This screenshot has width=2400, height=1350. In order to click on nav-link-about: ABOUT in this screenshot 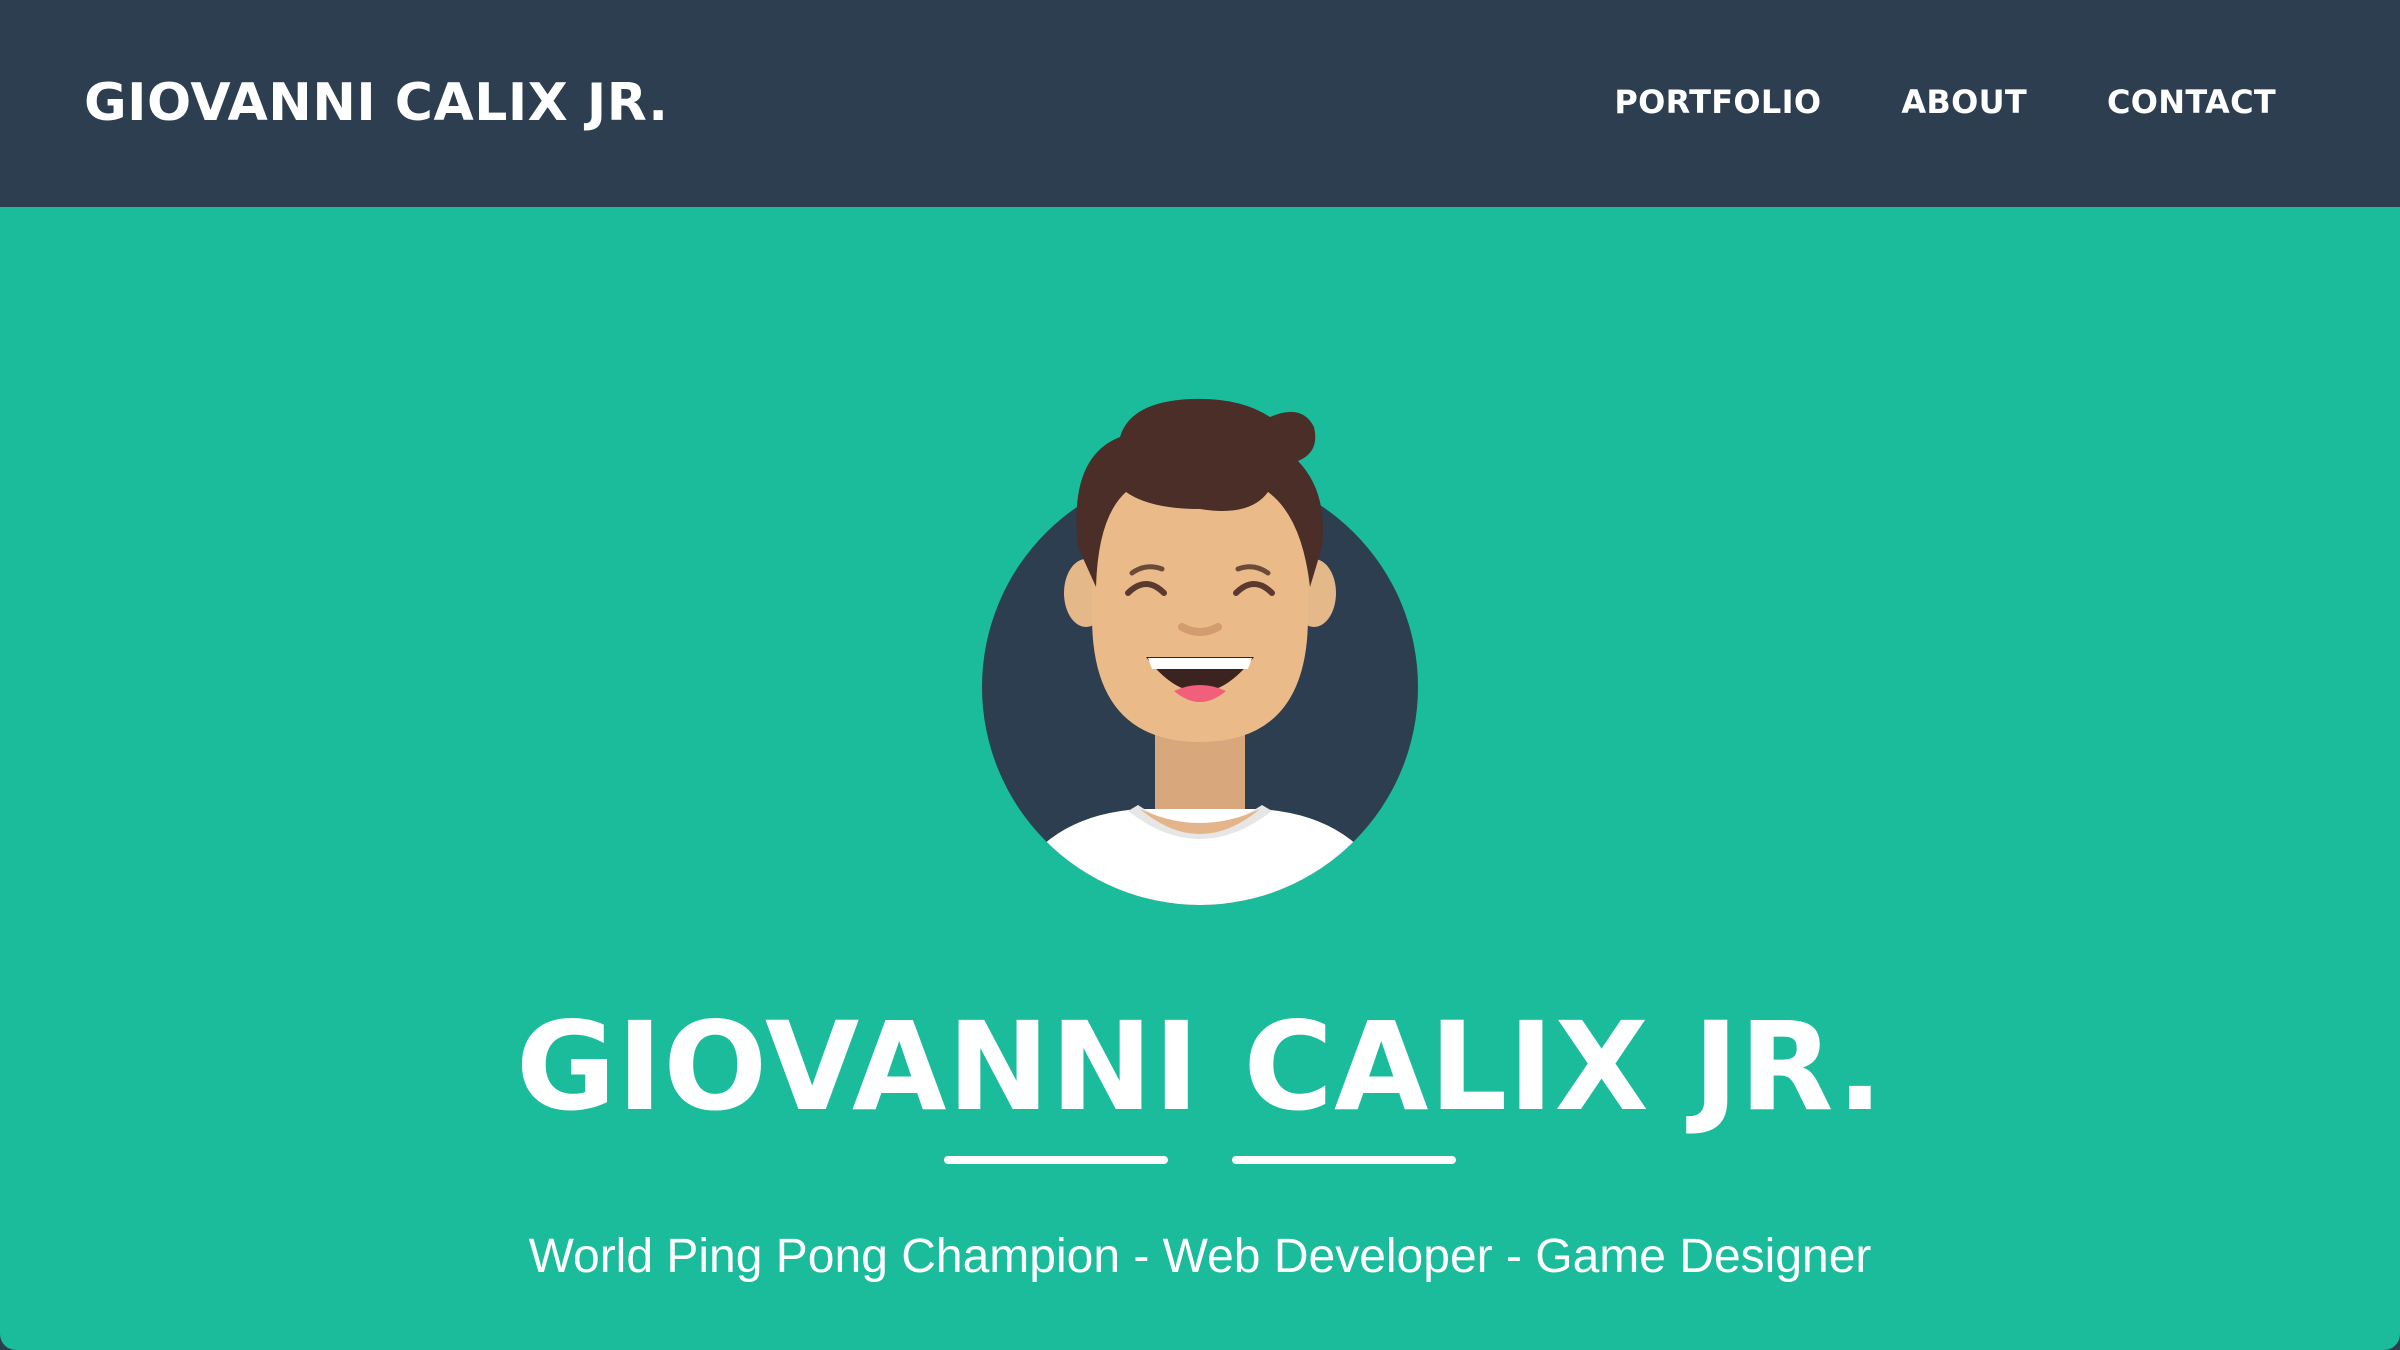, I will do `click(1964, 102)`.